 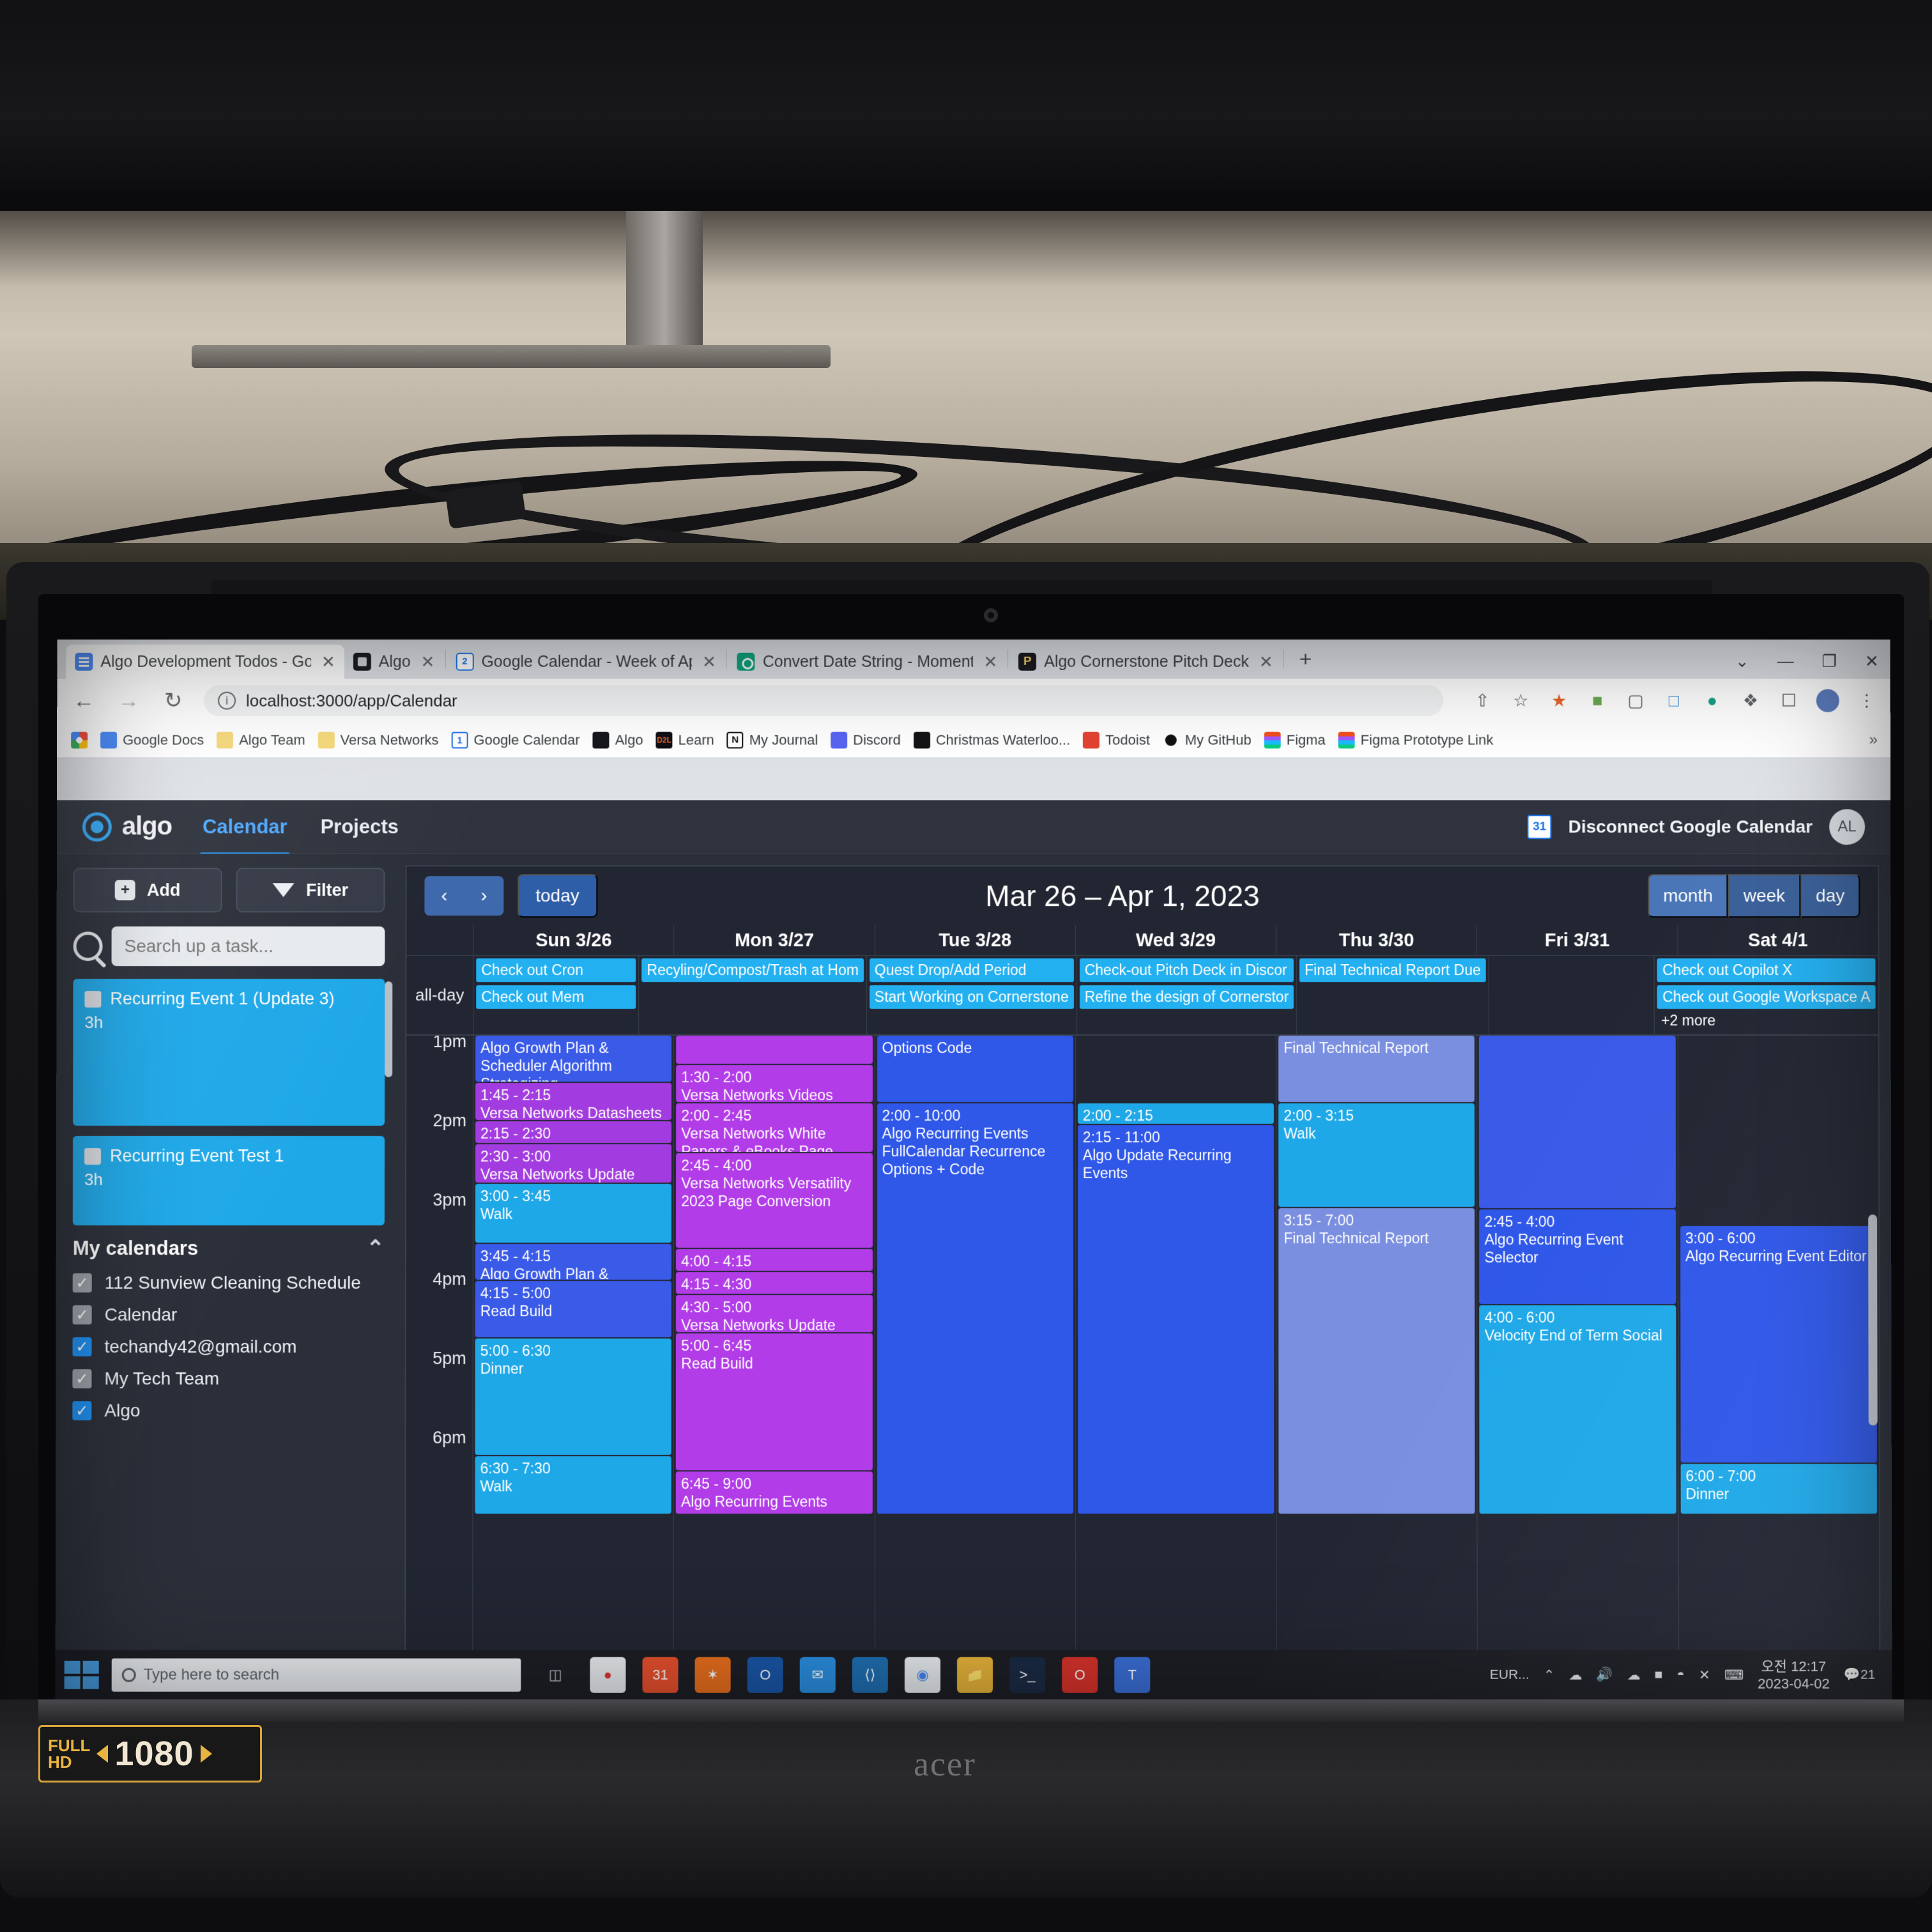 I want to click on minimize-button: —, so click(x=1785, y=661).